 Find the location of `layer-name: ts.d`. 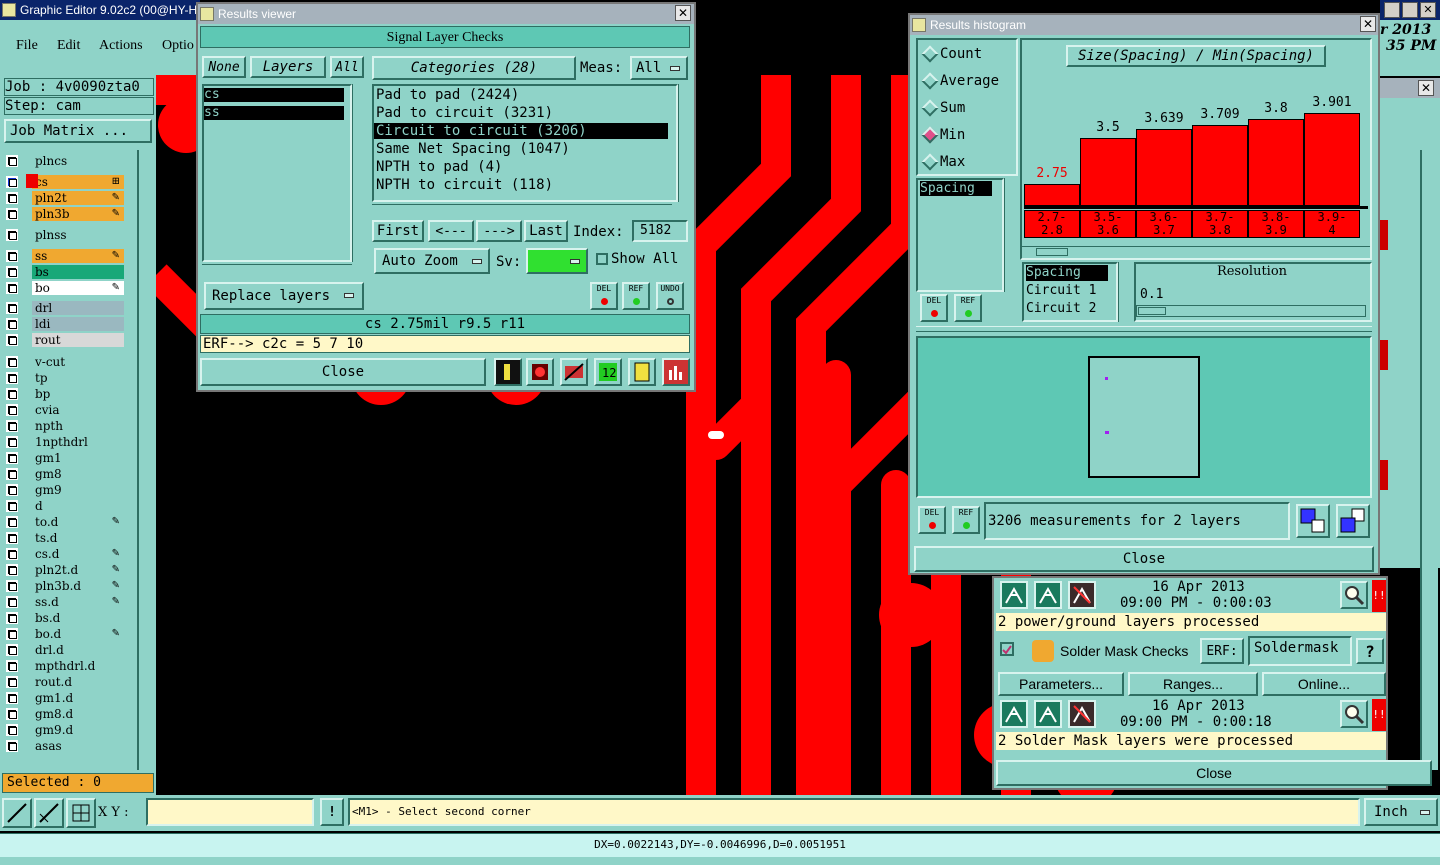

layer-name: ts.d is located at coordinates (78, 537).